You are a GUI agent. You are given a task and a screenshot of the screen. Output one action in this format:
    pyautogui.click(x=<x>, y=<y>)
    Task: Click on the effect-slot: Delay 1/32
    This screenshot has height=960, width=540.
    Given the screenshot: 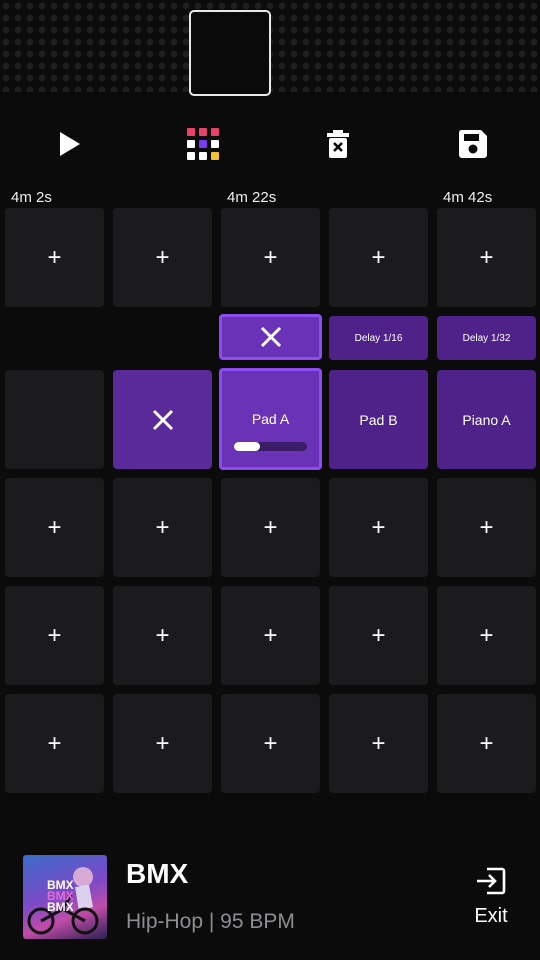 What is the action you would take?
    pyautogui.click(x=486, y=338)
    